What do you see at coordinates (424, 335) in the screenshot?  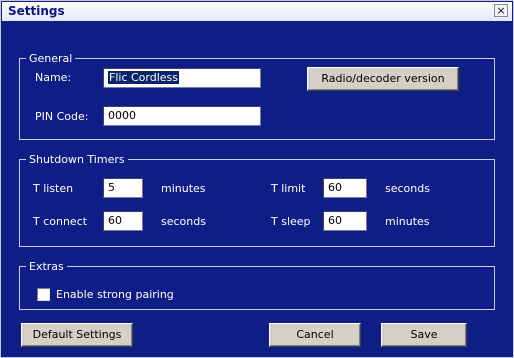 I see `save-button: Save` at bounding box center [424, 335].